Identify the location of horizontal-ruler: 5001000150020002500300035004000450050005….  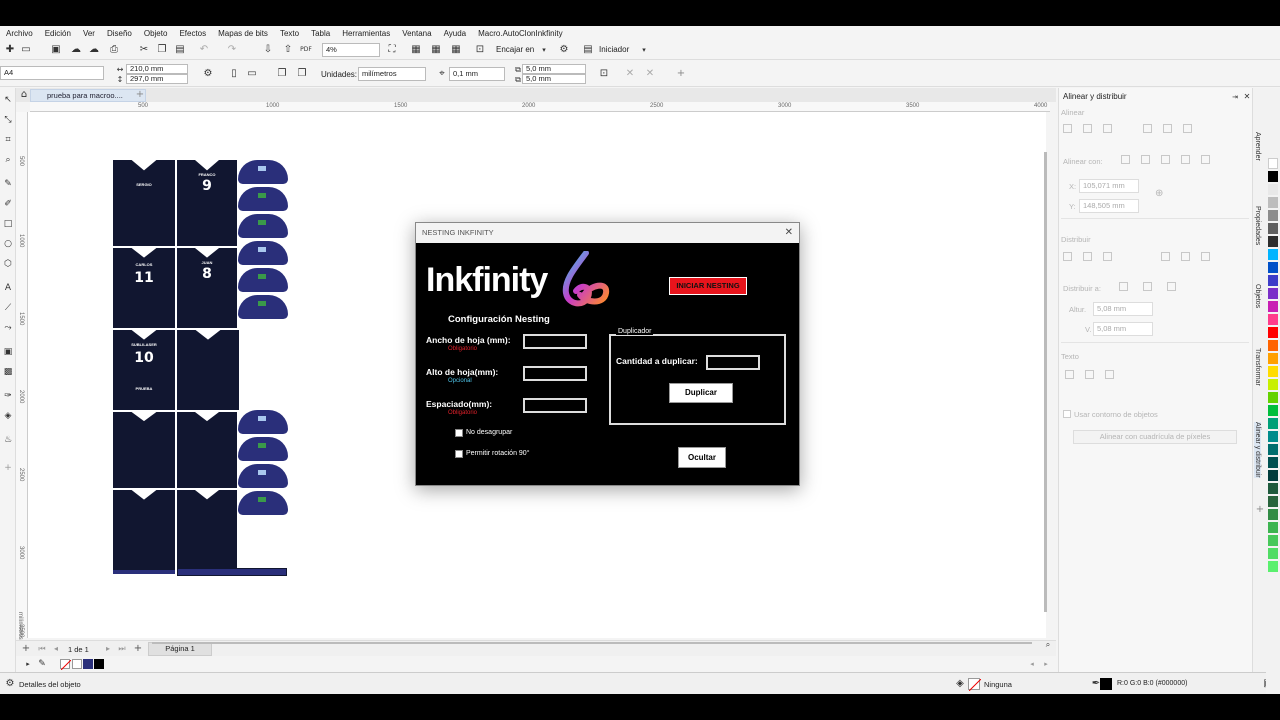
(602, 107).